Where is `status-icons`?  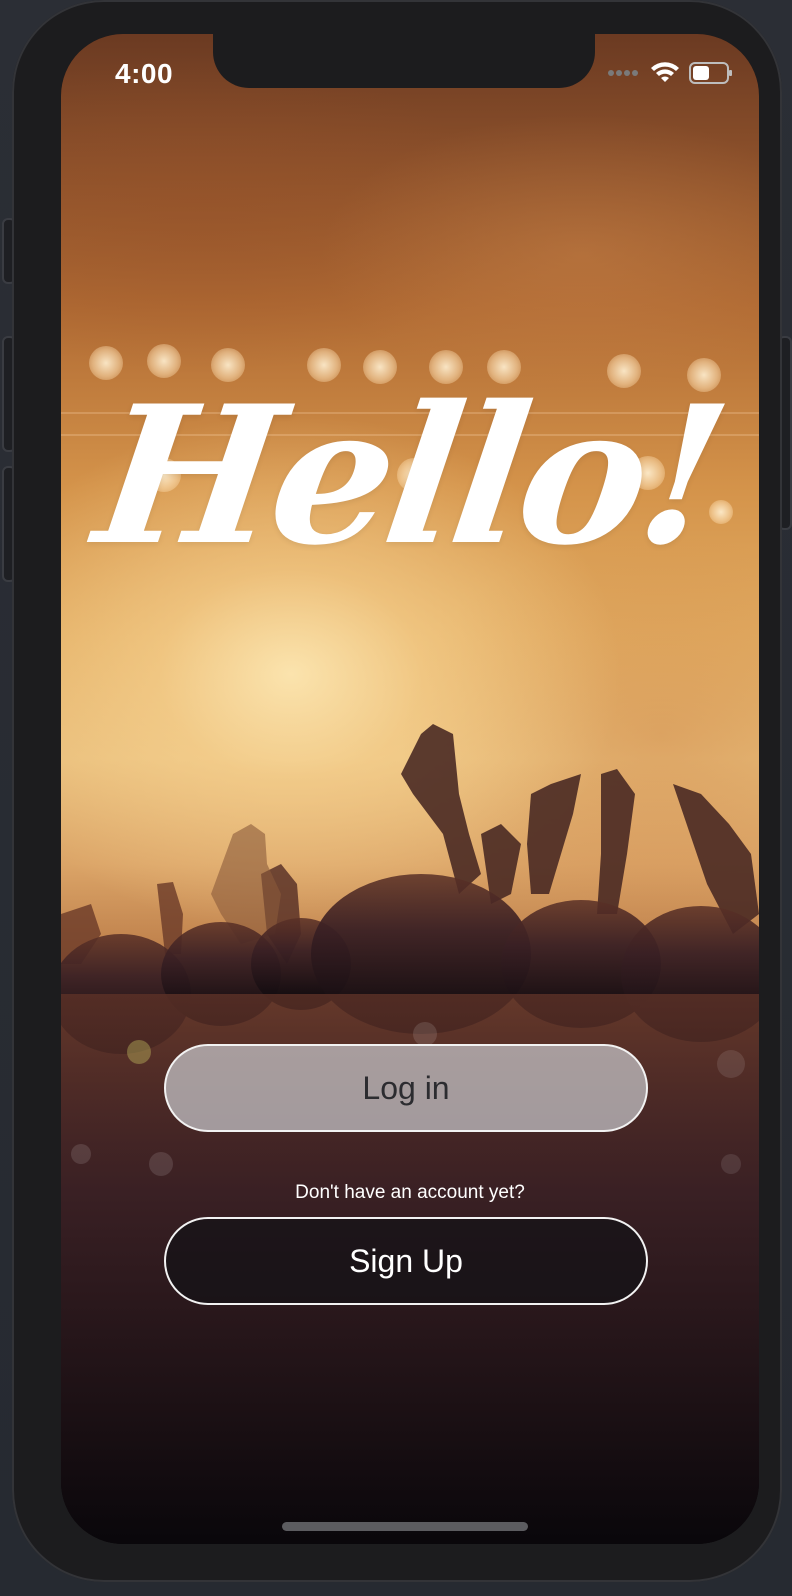 status-icons is located at coordinates (670, 73).